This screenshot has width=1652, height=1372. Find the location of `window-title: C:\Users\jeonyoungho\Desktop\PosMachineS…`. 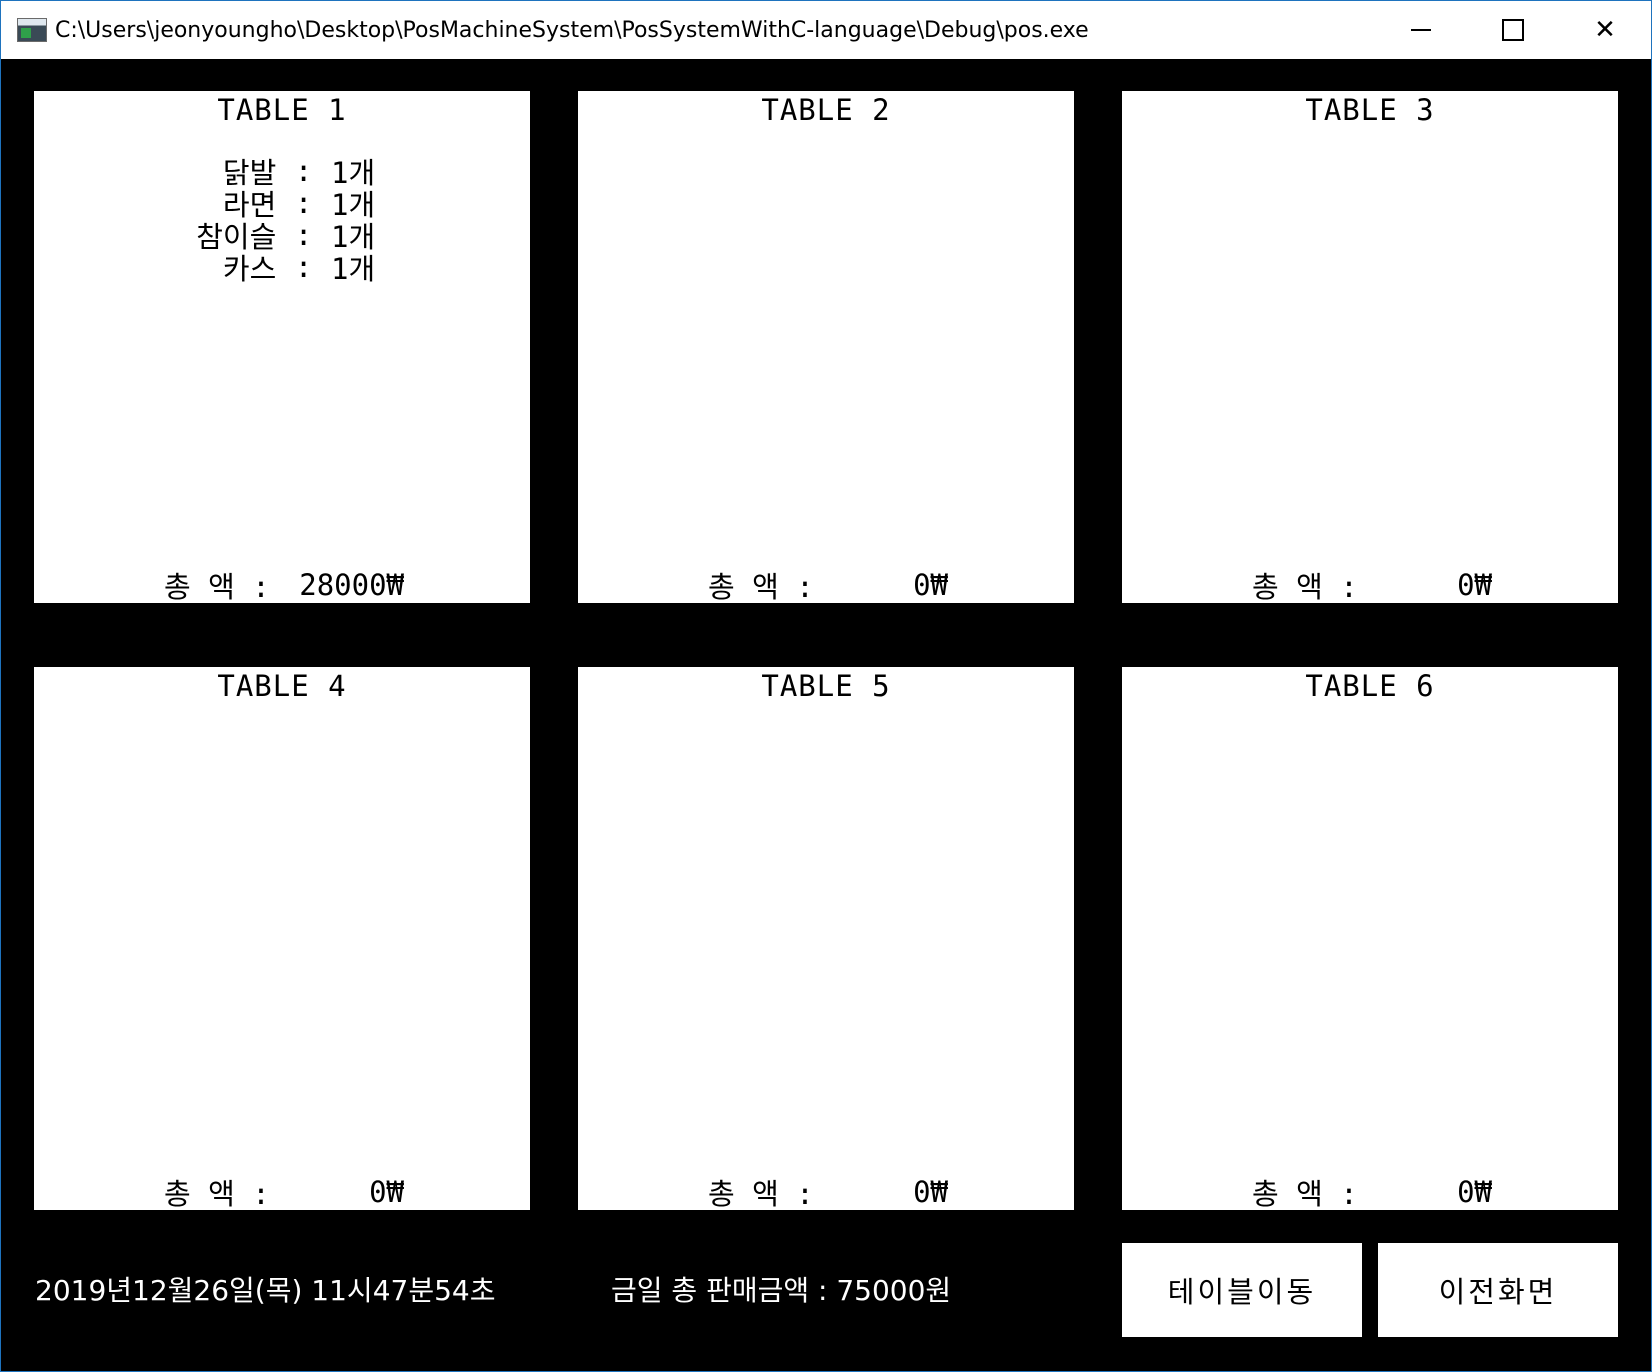

window-title: C:\Users\jeonyoungho\Desktop\PosMachineS… is located at coordinates (572, 30).